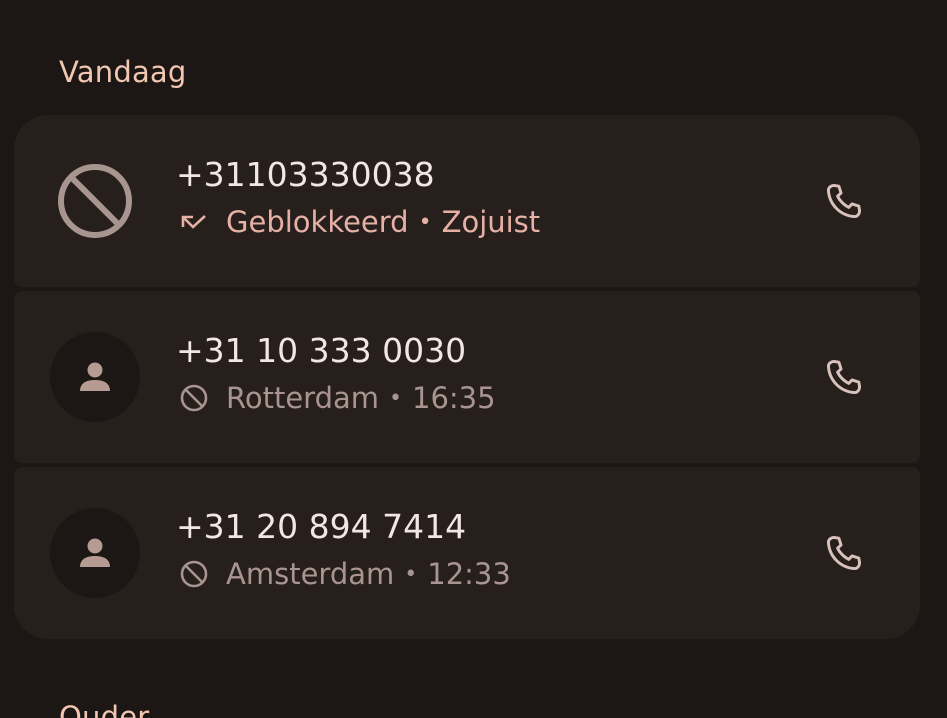  I want to click on section-header-today: Vandaag, so click(123, 72).